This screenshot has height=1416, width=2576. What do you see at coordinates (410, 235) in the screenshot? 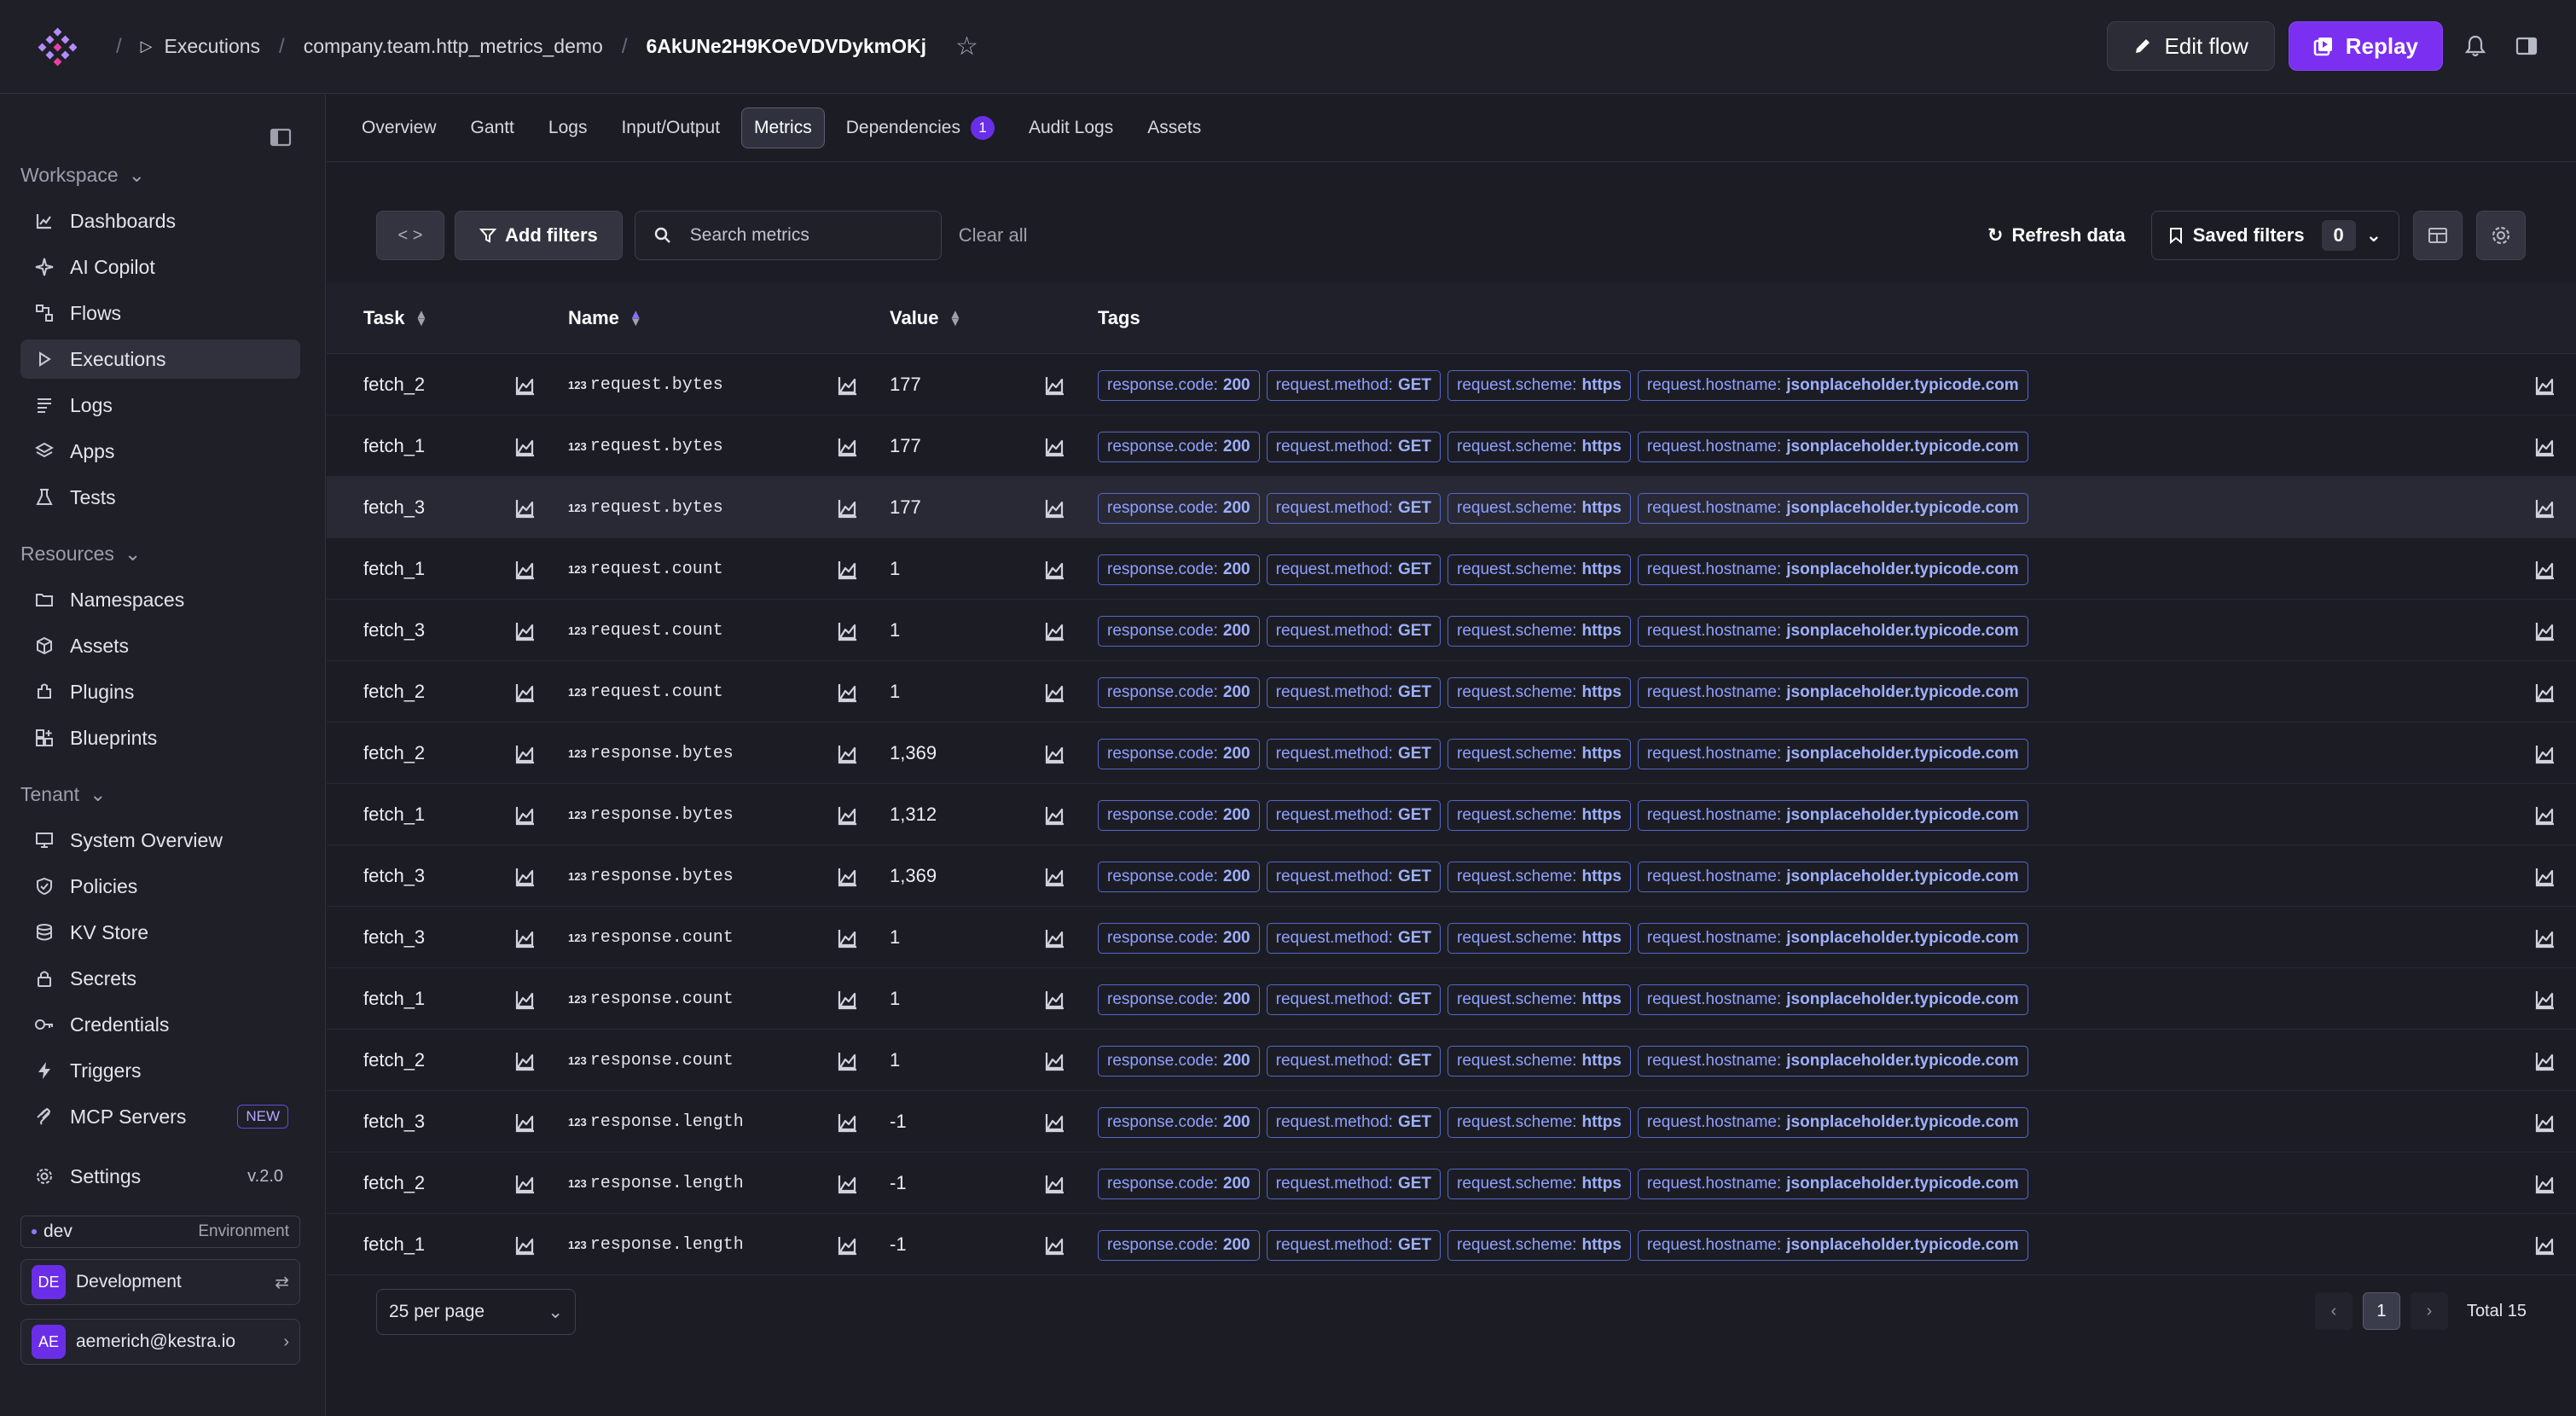
I see `code-toggle-button: < >` at bounding box center [410, 235].